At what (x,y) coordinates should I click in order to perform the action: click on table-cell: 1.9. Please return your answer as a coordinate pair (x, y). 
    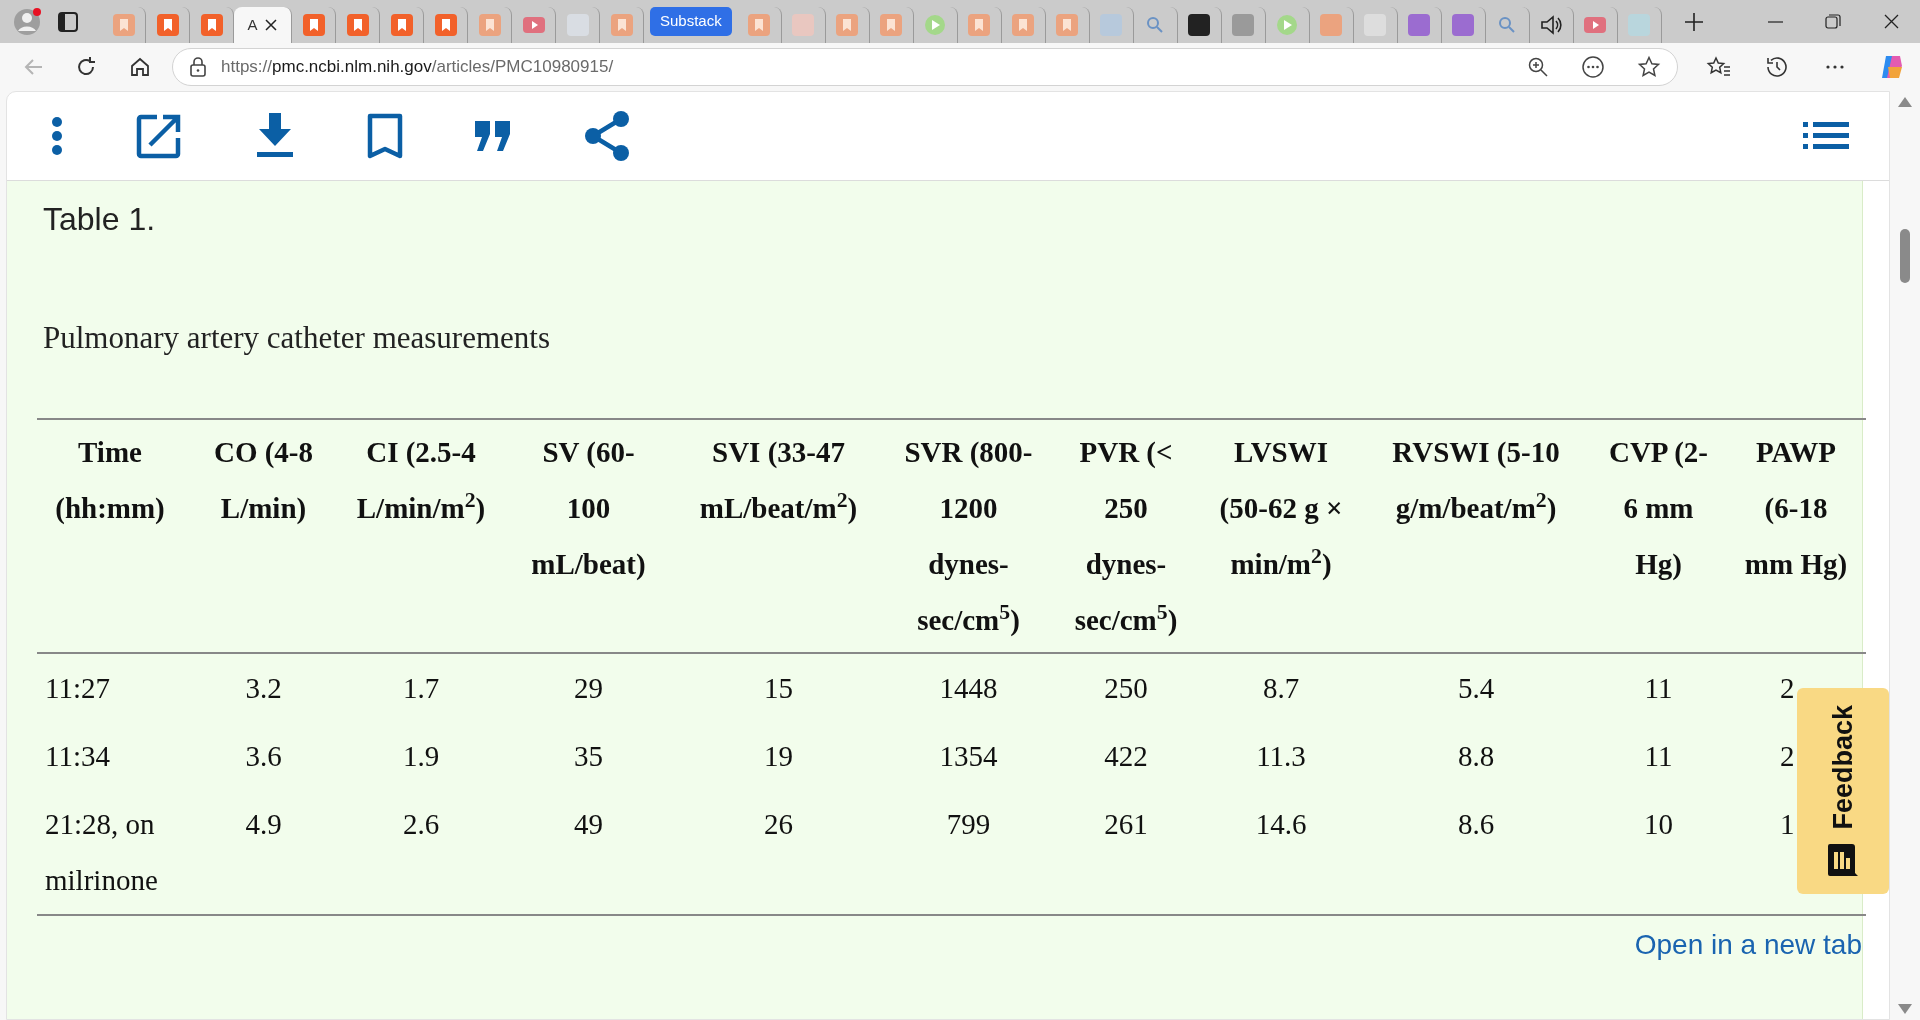
    Looking at the image, I should click on (421, 755).